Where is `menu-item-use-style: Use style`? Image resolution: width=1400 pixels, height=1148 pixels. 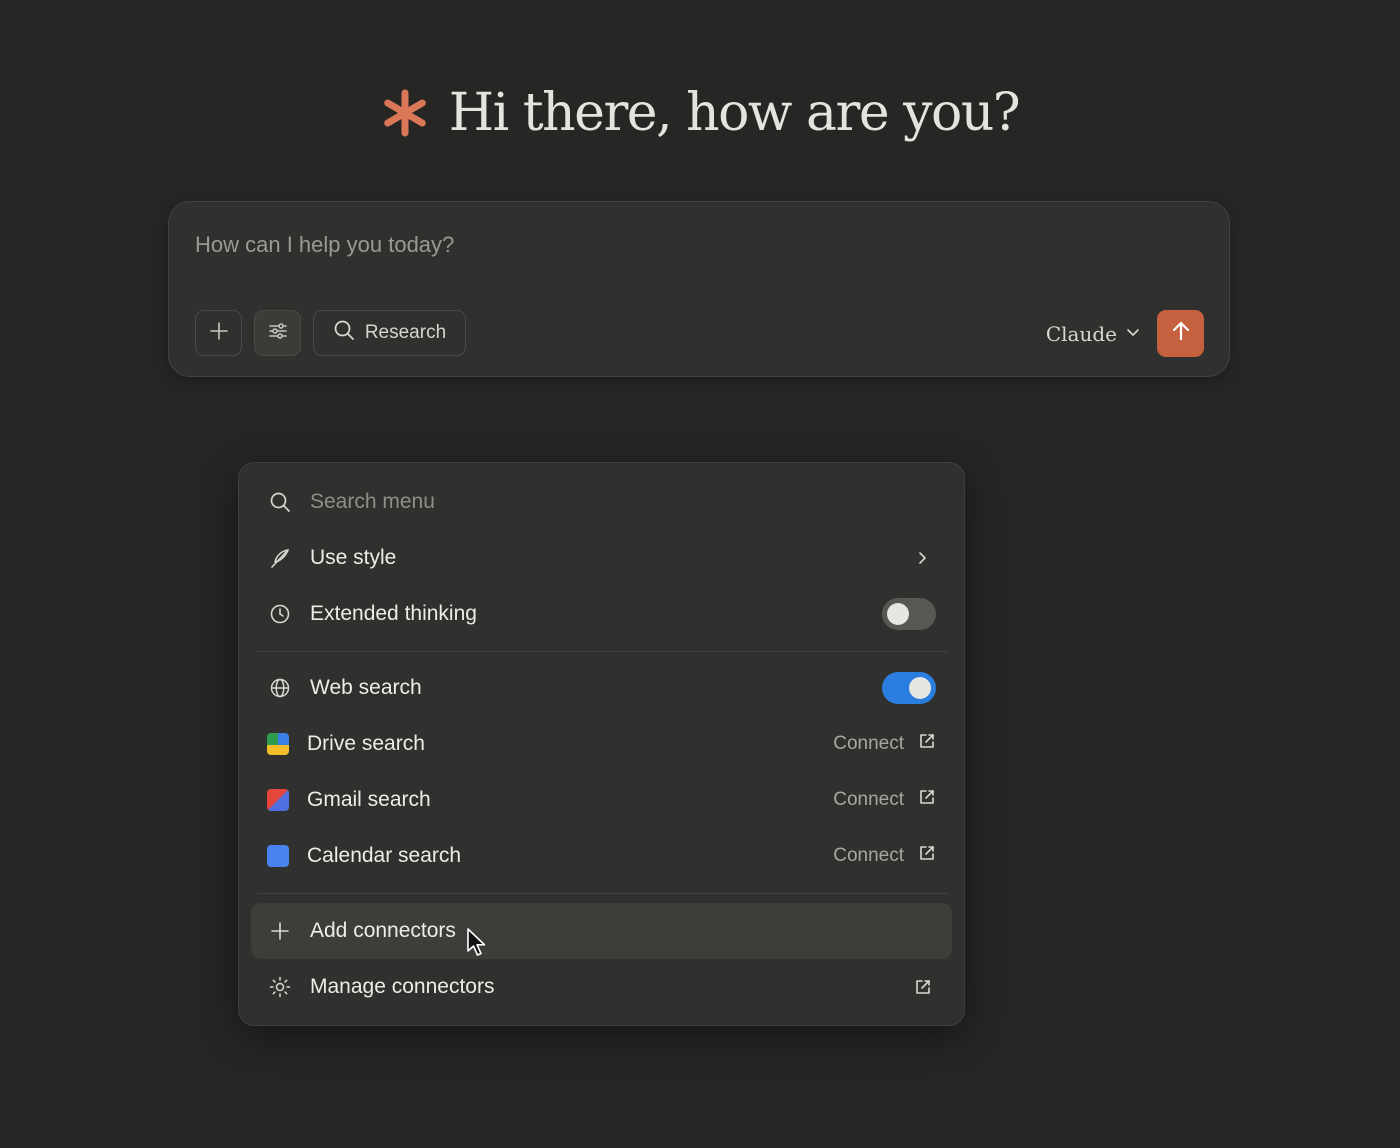 menu-item-use-style: Use style is located at coordinates (601, 558).